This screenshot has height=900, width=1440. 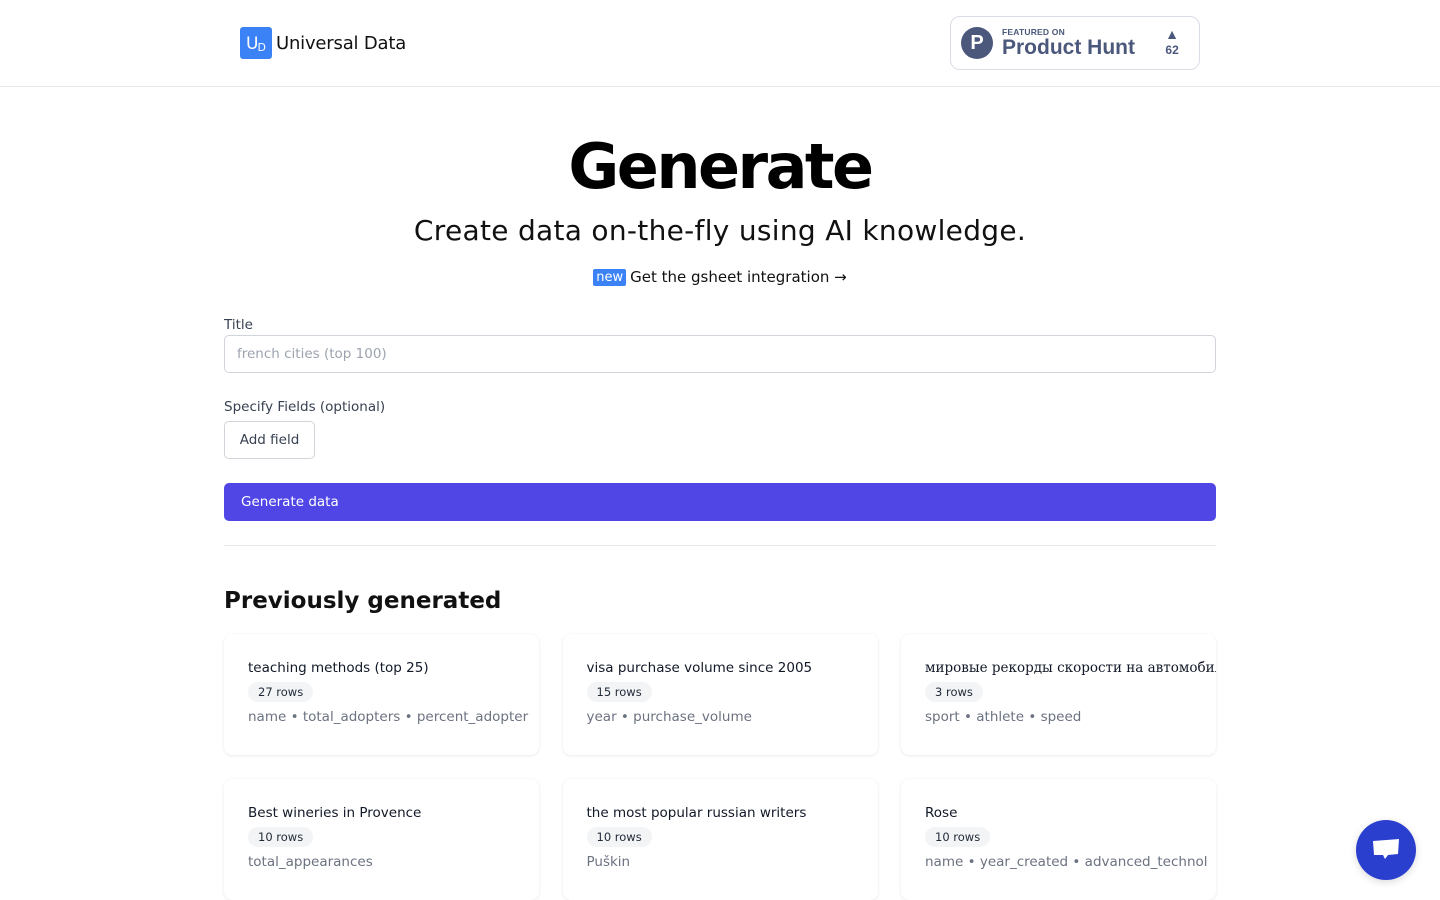 I want to click on chat-launcher-button, so click(x=1386, y=850).